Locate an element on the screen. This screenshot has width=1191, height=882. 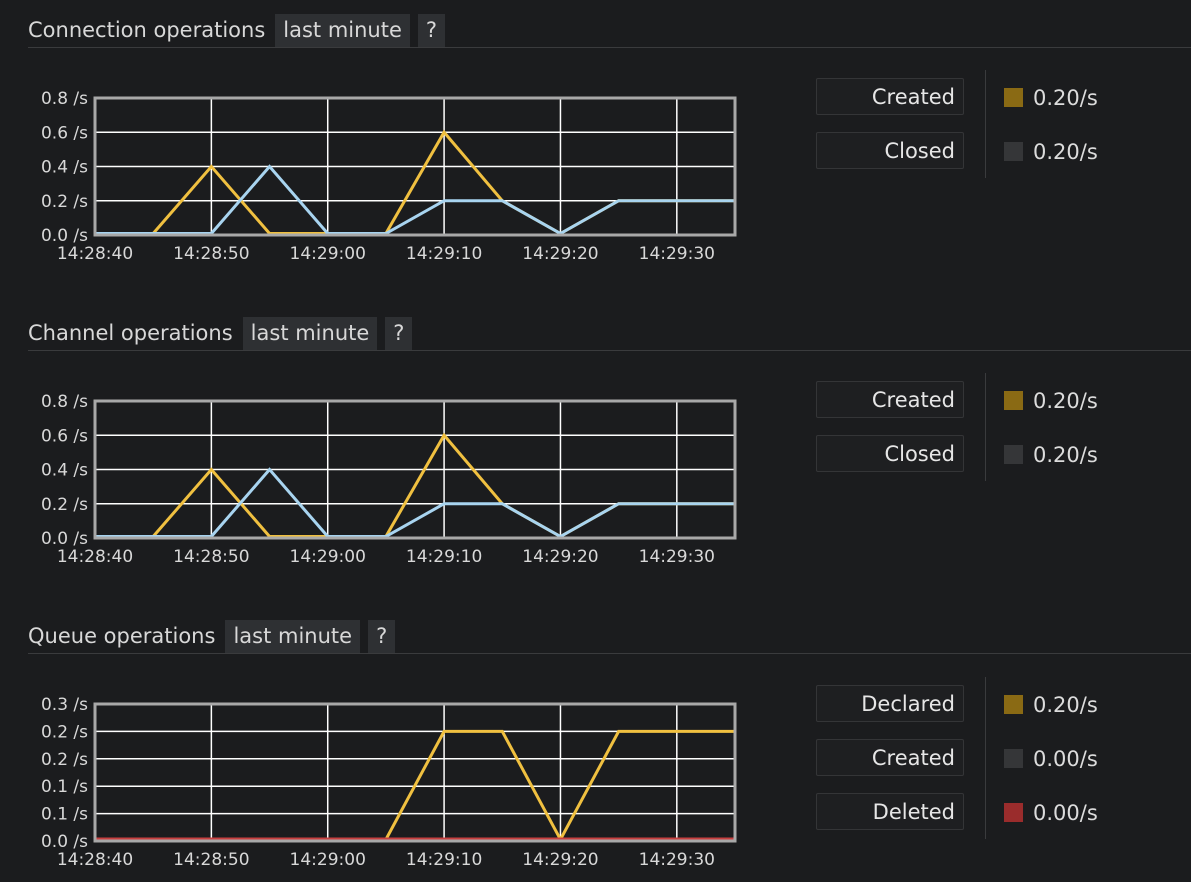
legend-item: Declared 0.20/s is located at coordinates (966, 758).